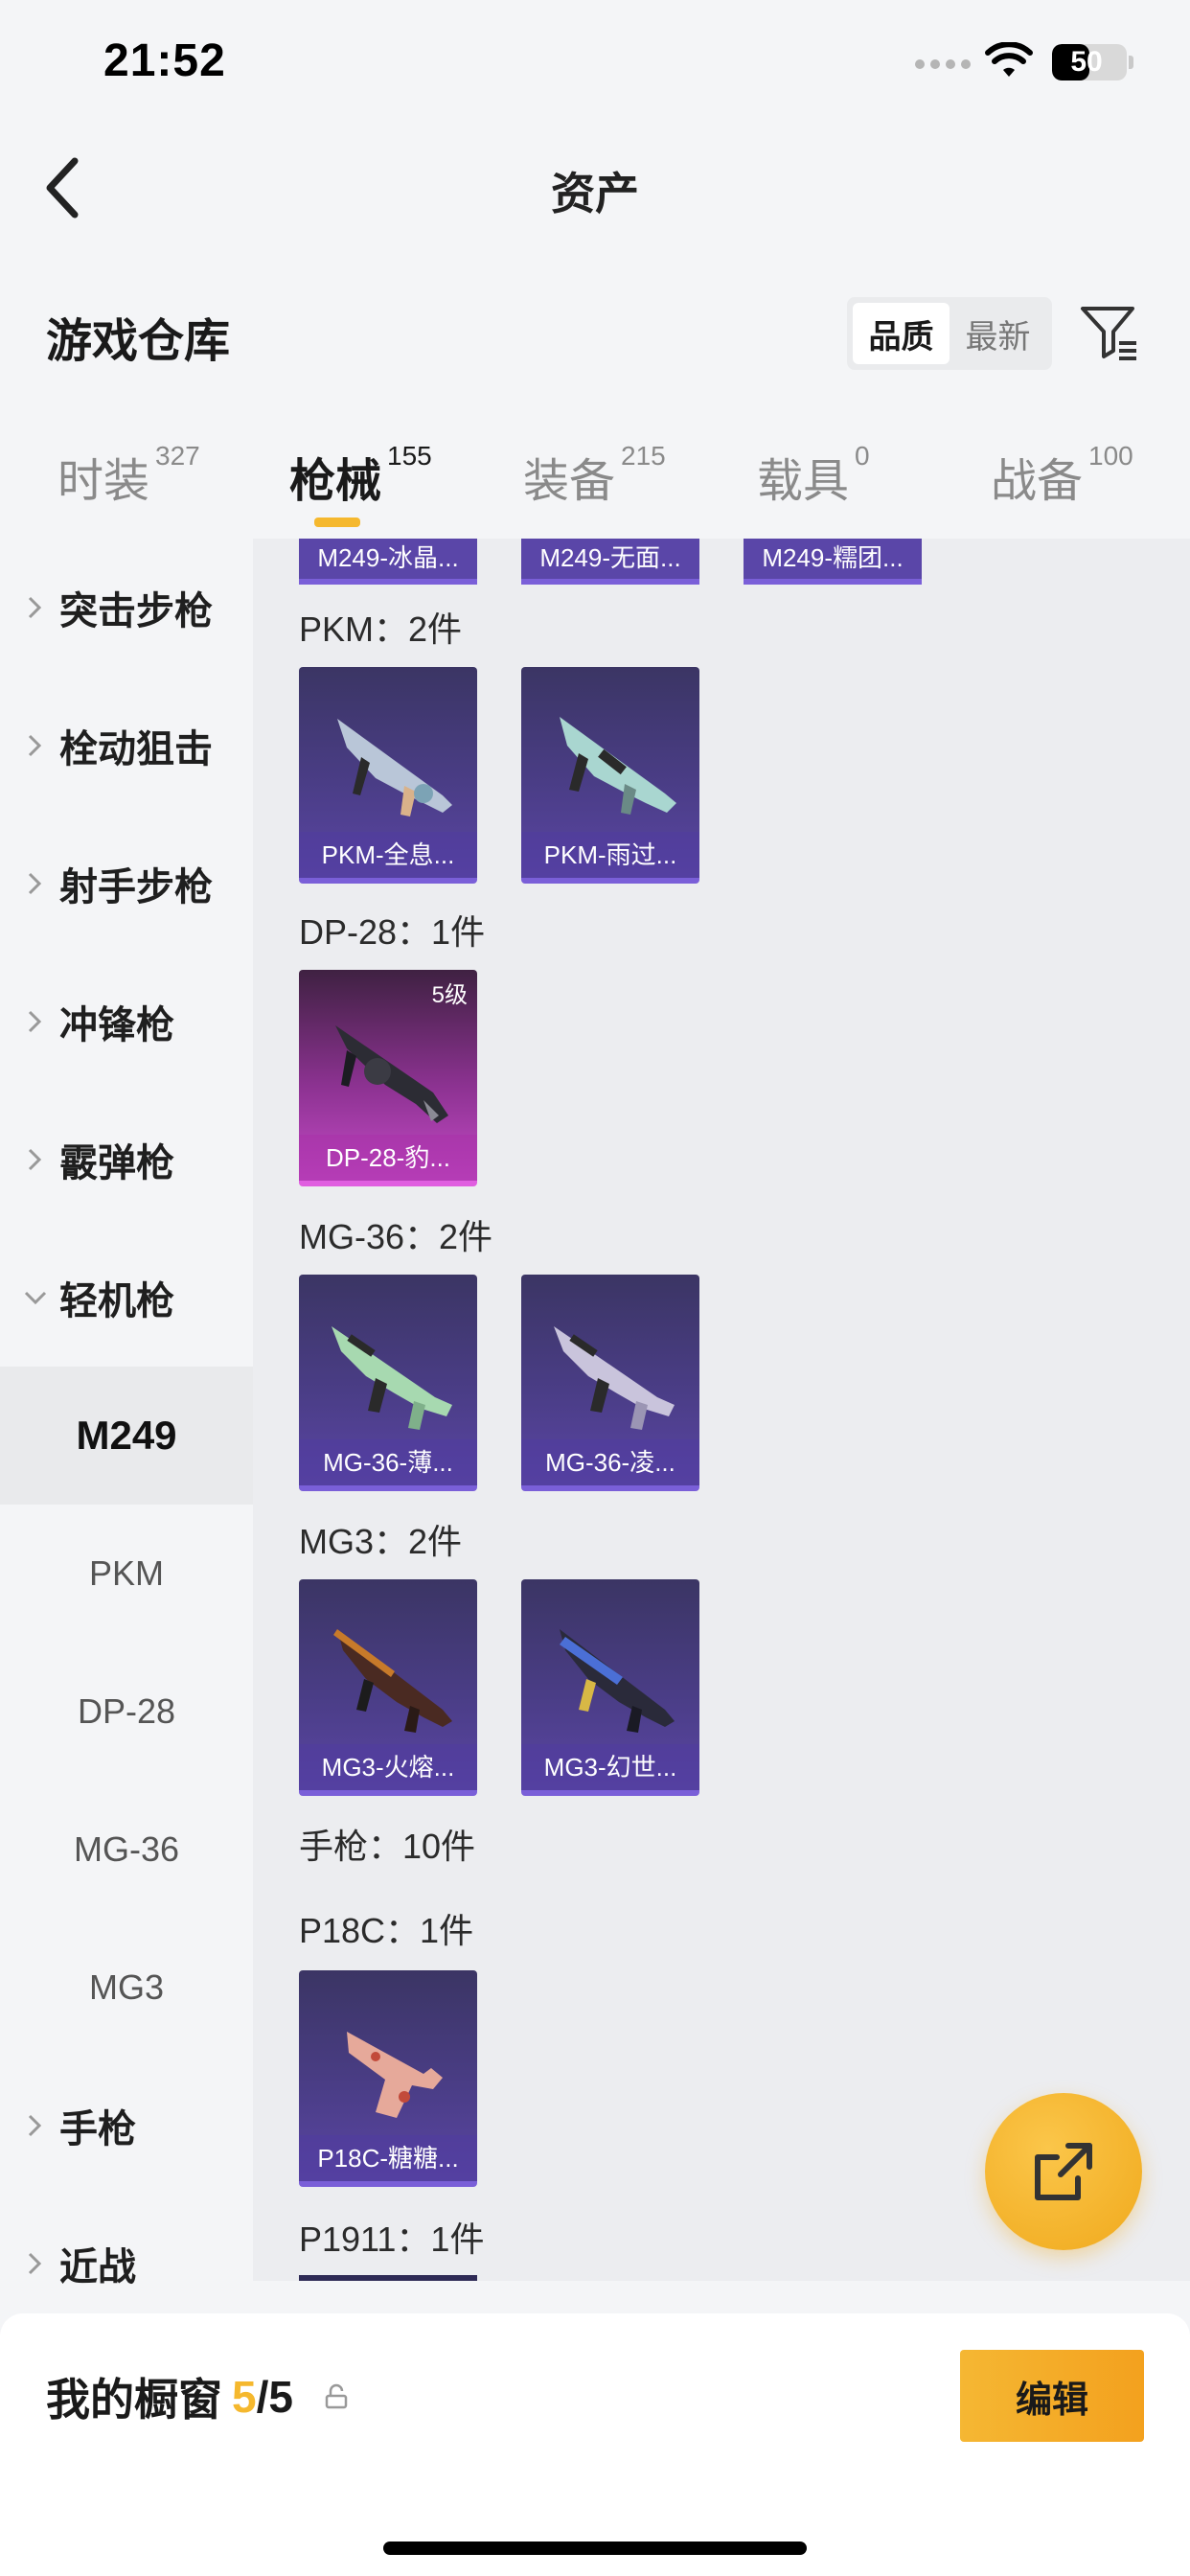  I want to click on home-indicator, so click(595, 2548).